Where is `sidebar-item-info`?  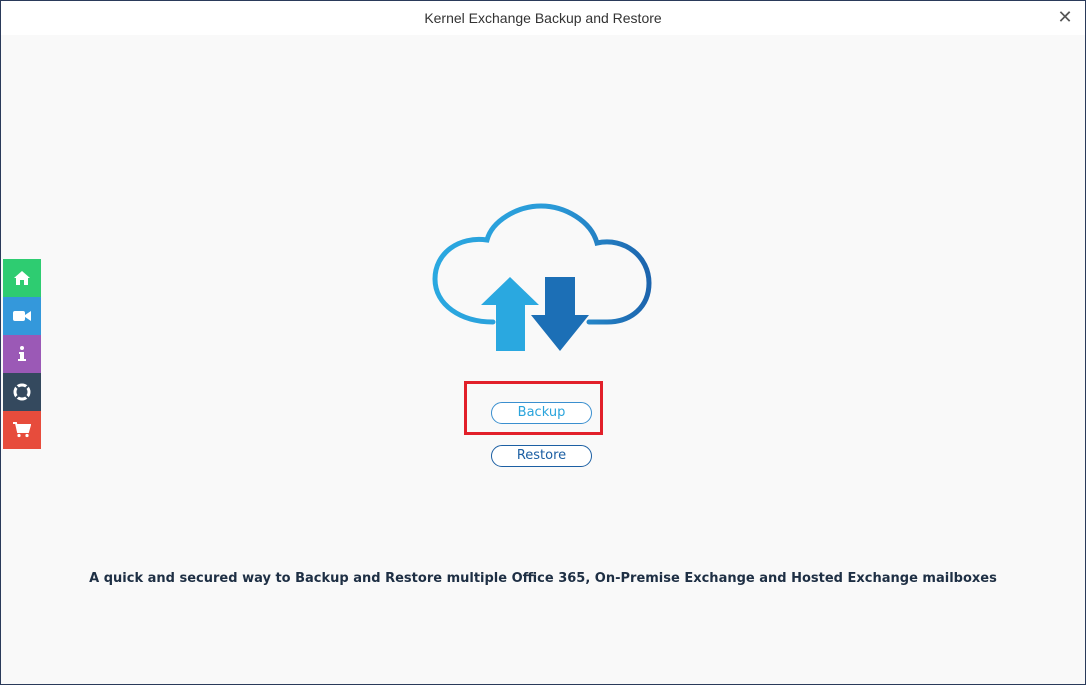
sidebar-item-info is located at coordinates (22, 354).